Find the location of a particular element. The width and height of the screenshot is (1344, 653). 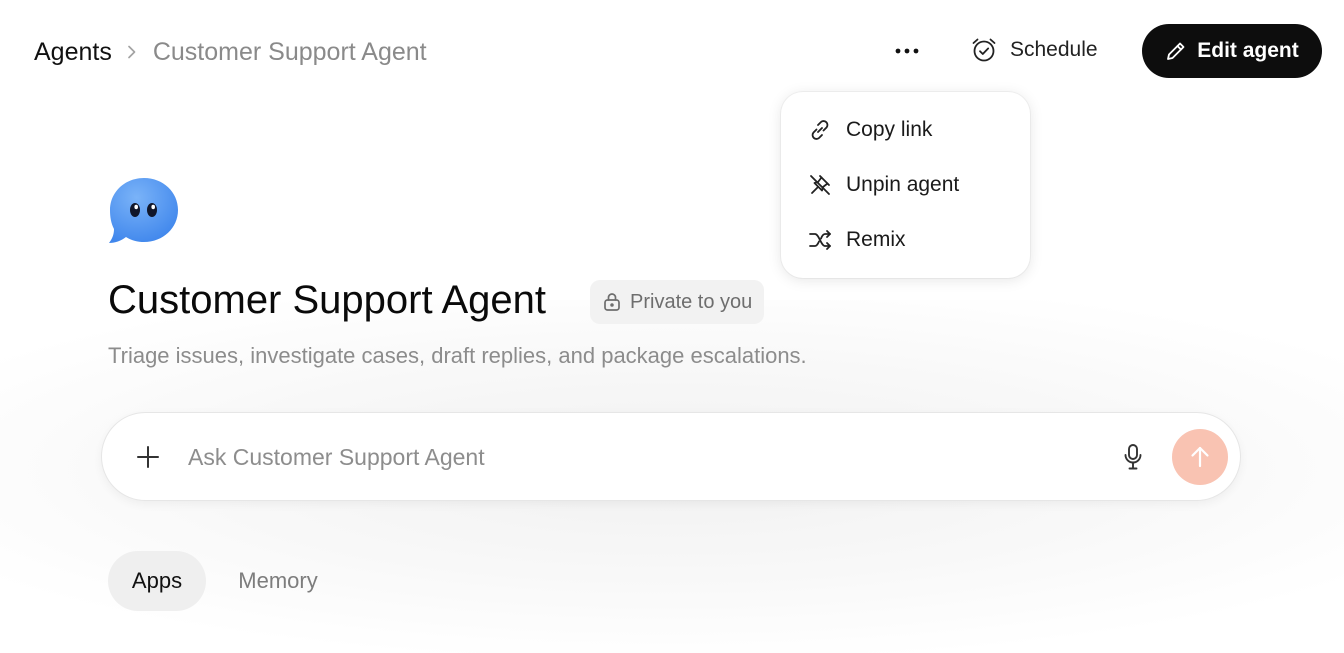

tab-memory: Memory is located at coordinates (278, 581).